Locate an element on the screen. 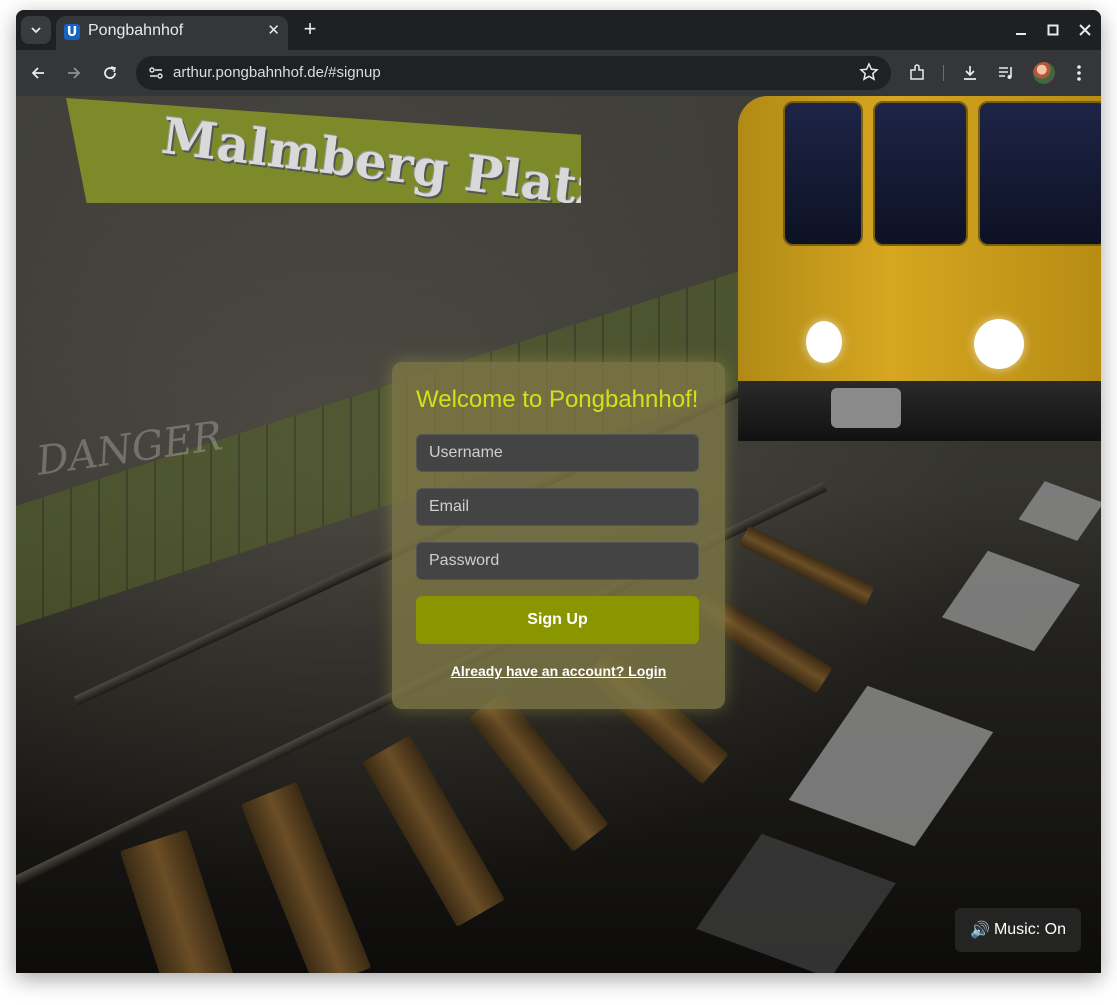 Image resolution: width=1117 pixels, height=1005 pixels. chevron-down-icon is located at coordinates (36, 30).